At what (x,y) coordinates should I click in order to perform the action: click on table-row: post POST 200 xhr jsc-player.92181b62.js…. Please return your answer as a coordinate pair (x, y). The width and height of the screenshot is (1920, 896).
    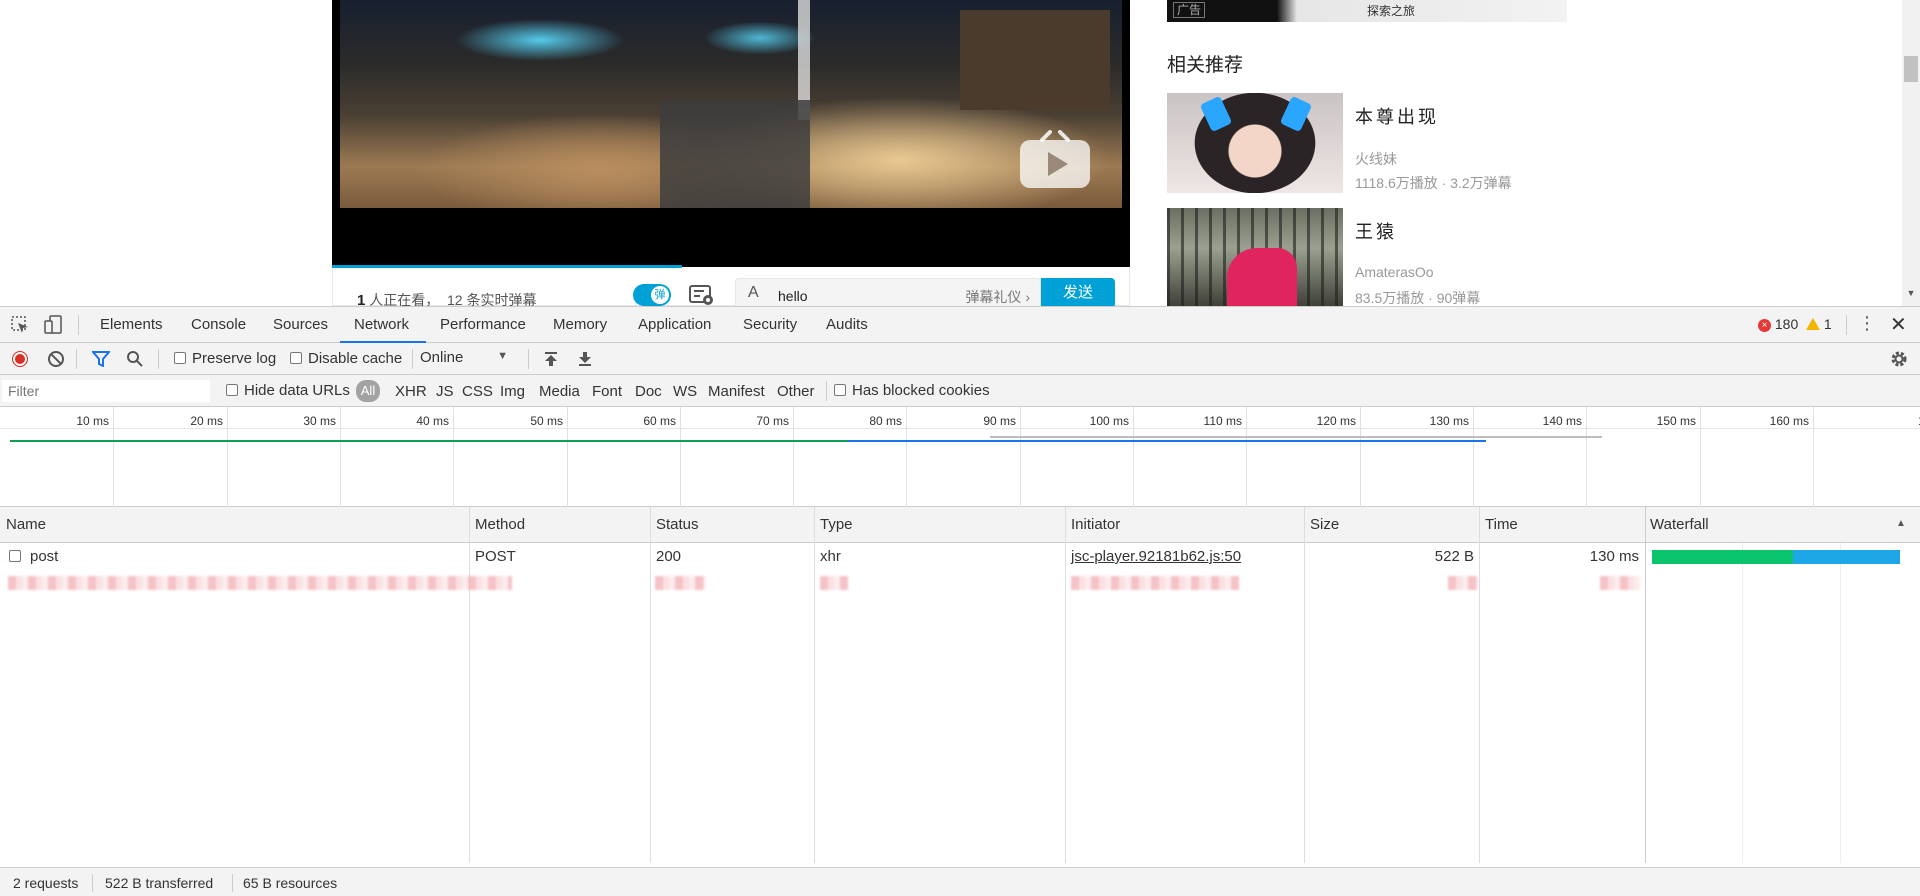
    Looking at the image, I should click on (960, 556).